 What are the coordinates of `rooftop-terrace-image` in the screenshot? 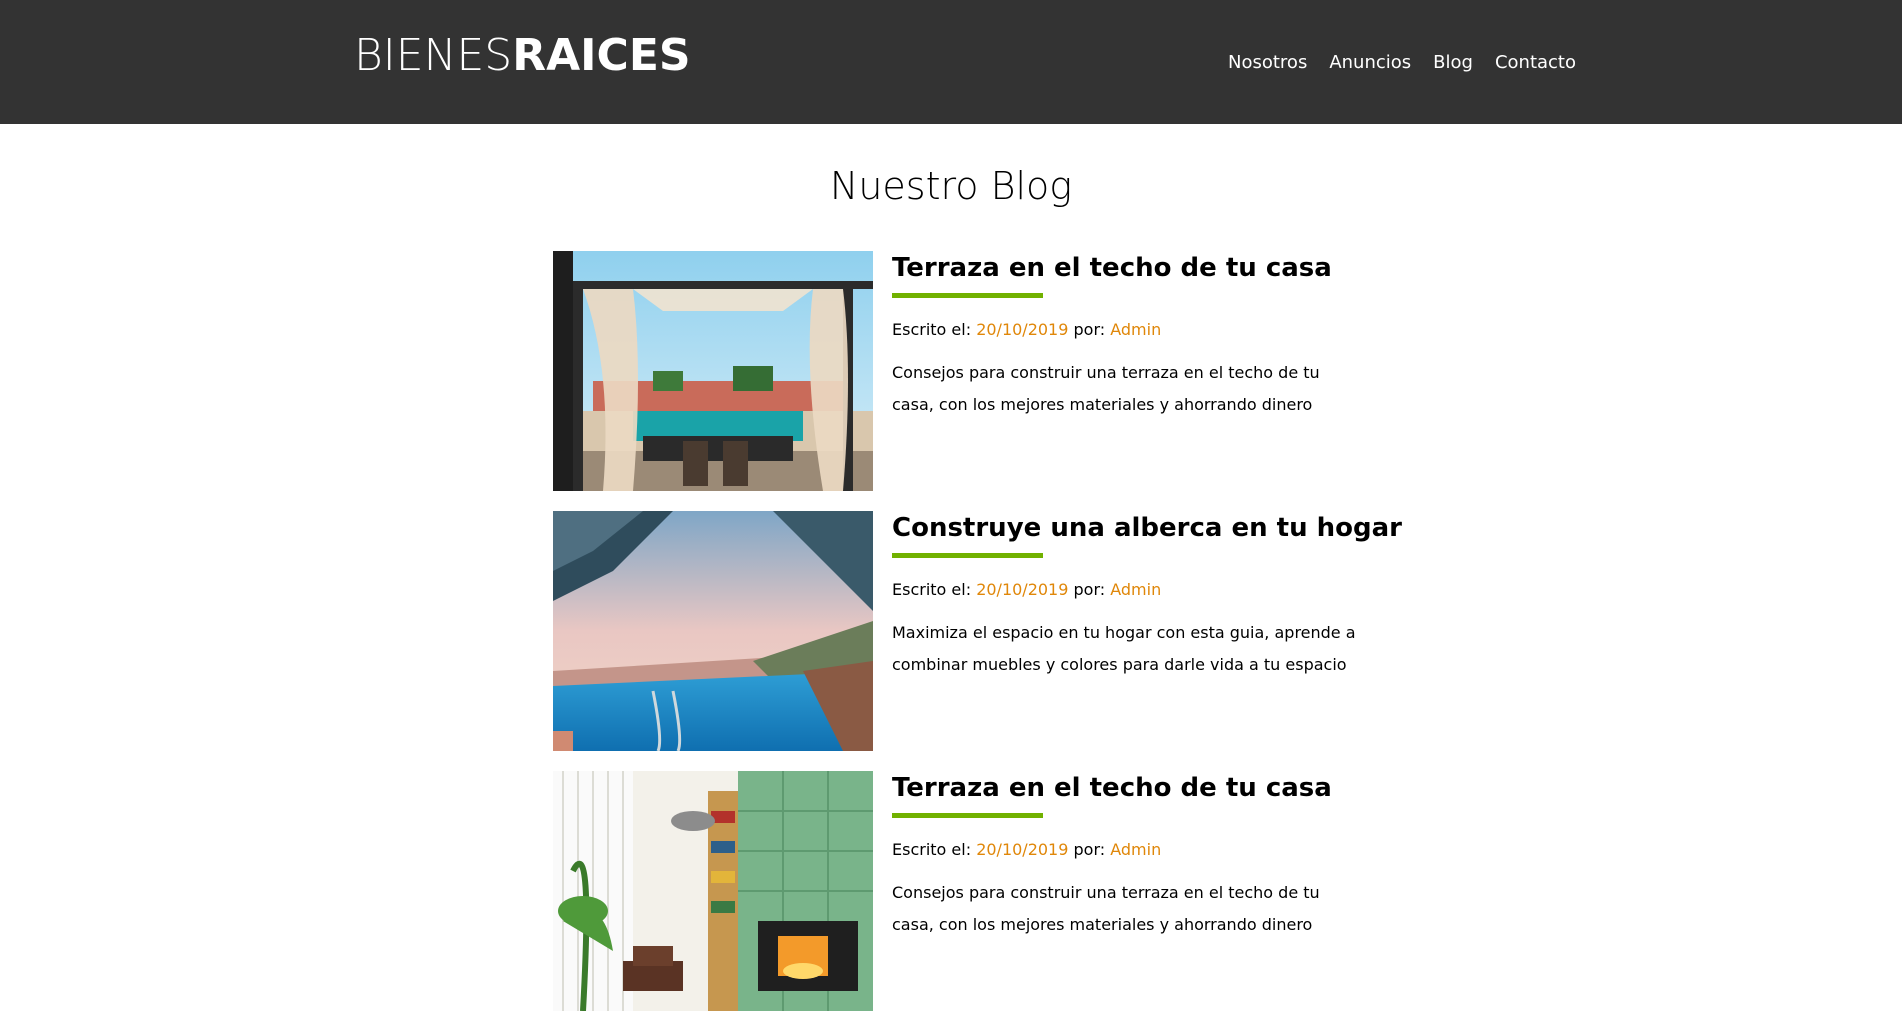 It's located at (713, 371).